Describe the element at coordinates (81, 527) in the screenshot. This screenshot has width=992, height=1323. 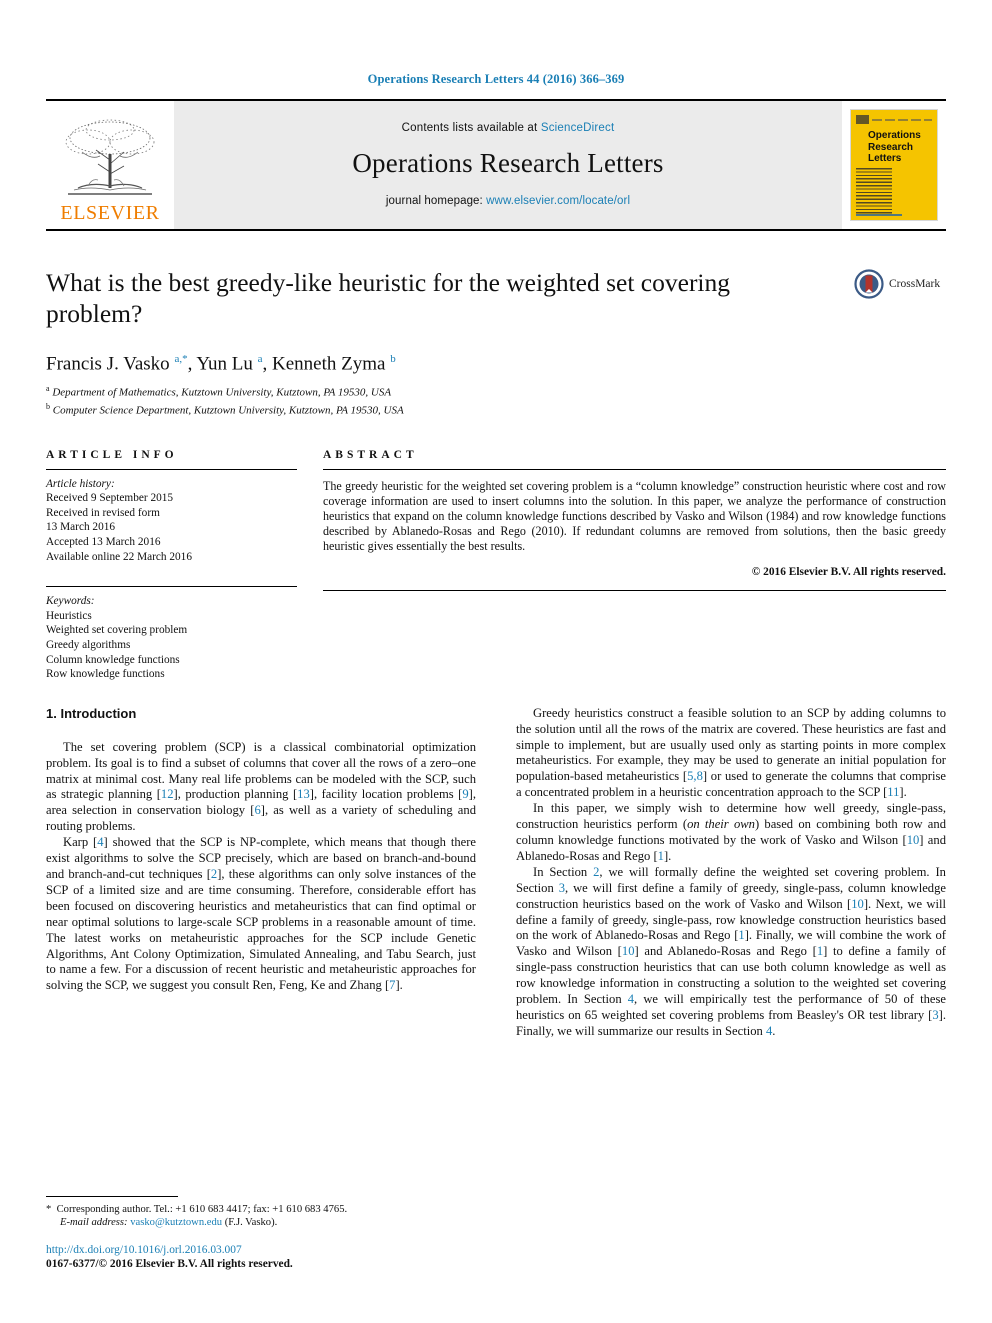
I see `history-item: 13 March 2016` at that location.